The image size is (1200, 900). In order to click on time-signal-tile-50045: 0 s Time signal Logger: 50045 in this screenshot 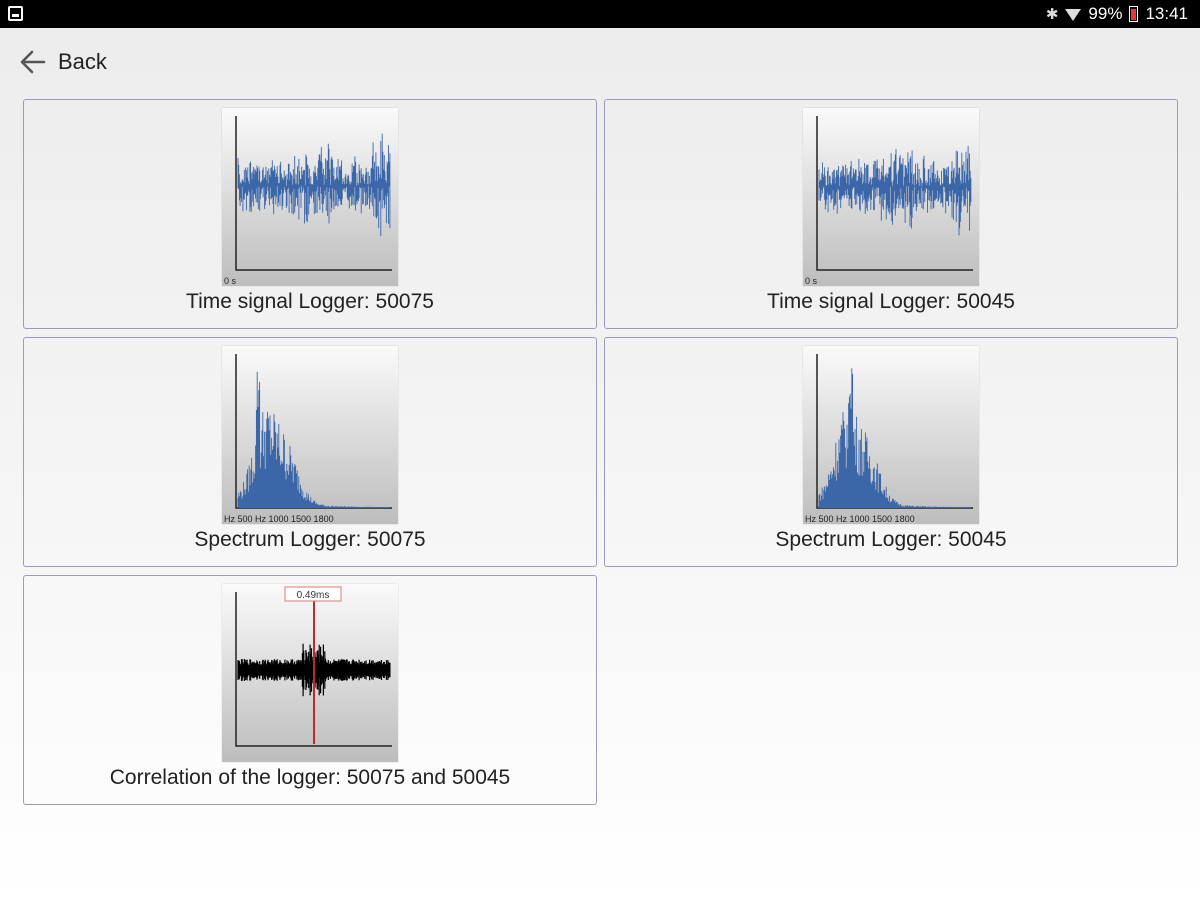, I will do `click(891, 214)`.